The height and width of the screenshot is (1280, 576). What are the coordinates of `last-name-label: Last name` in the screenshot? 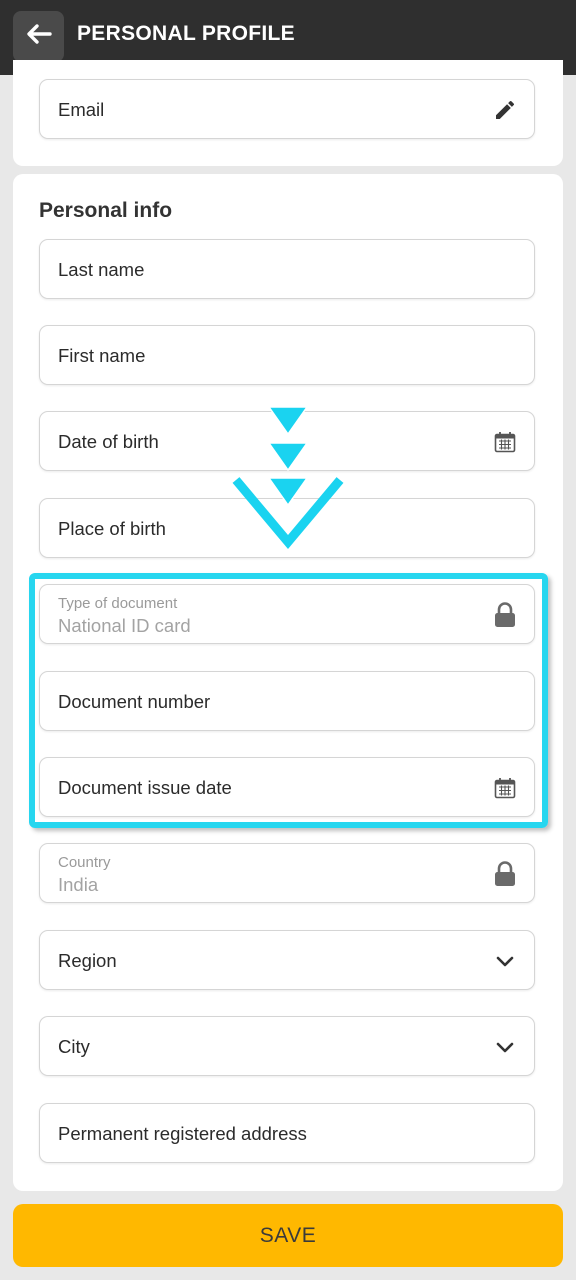 It's located at (101, 269).